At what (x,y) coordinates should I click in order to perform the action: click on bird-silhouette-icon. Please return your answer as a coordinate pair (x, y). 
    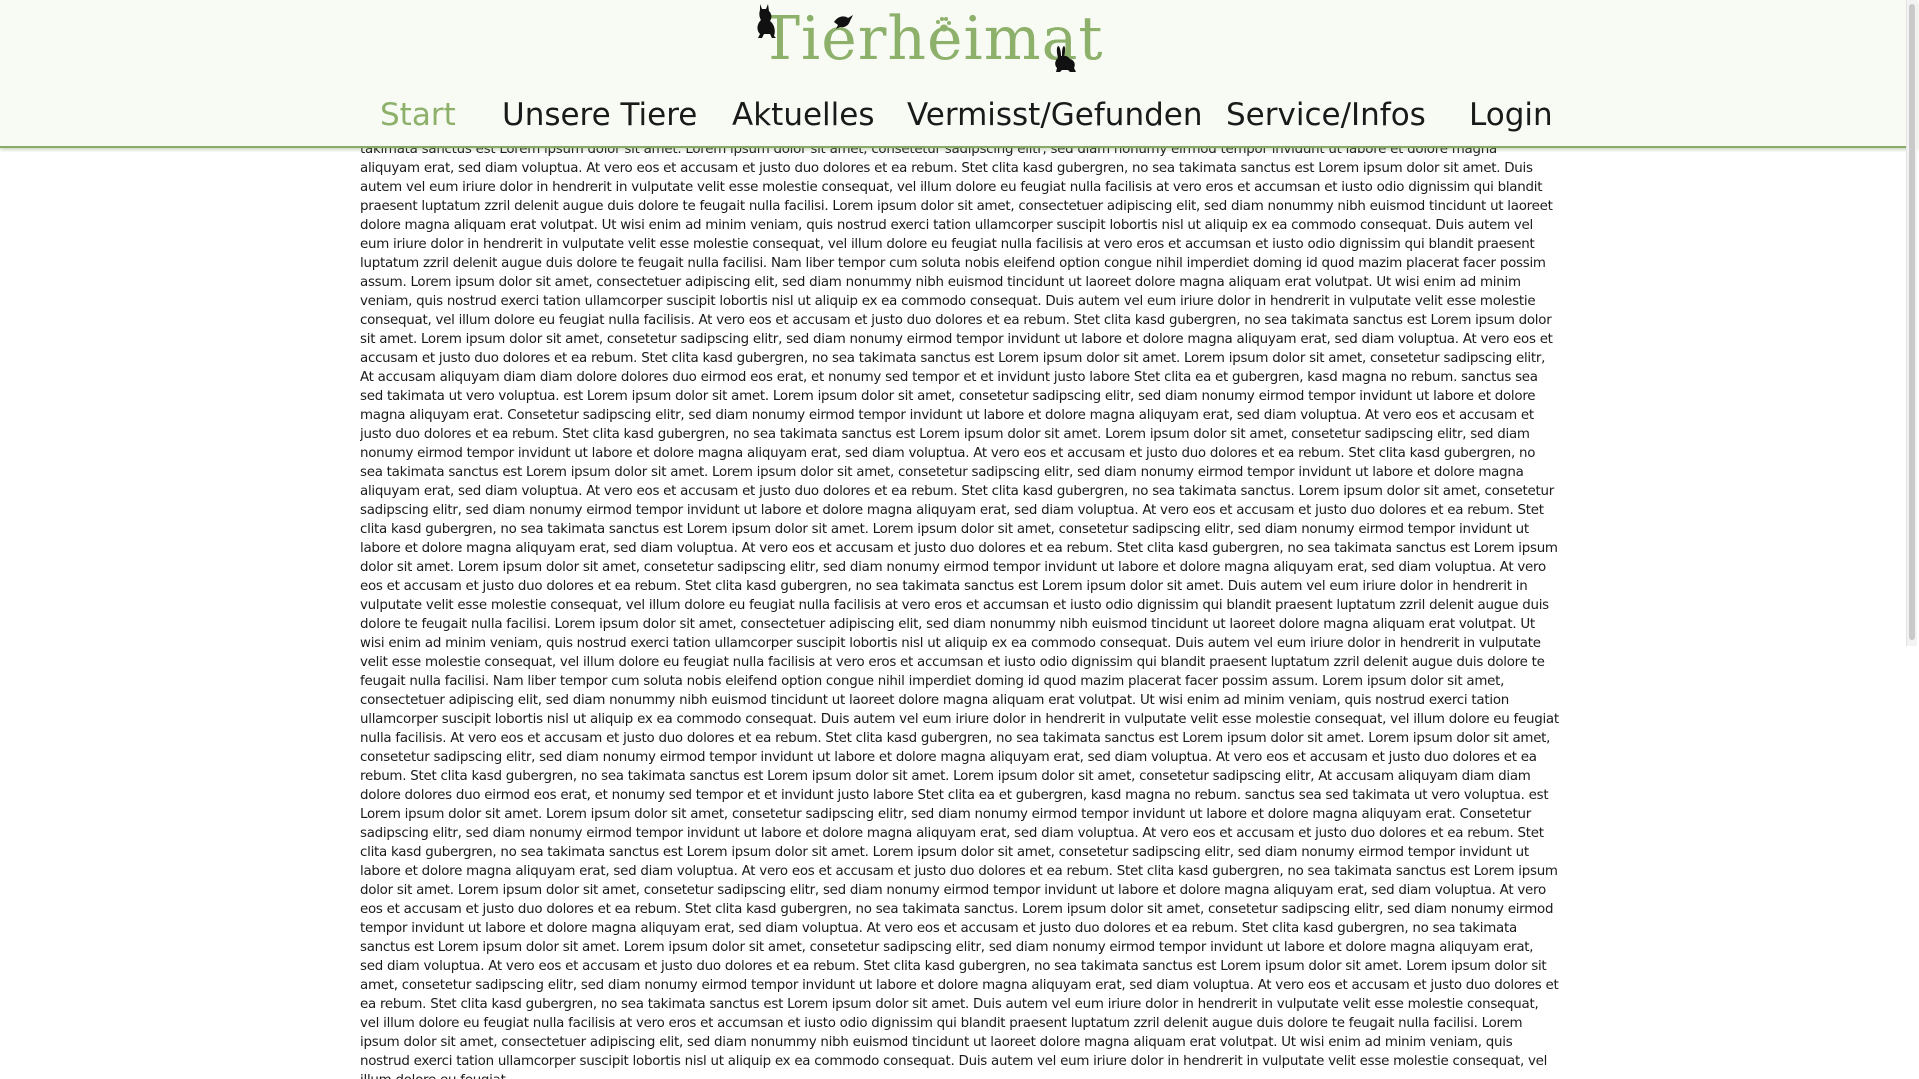
    Looking at the image, I should click on (843, 22).